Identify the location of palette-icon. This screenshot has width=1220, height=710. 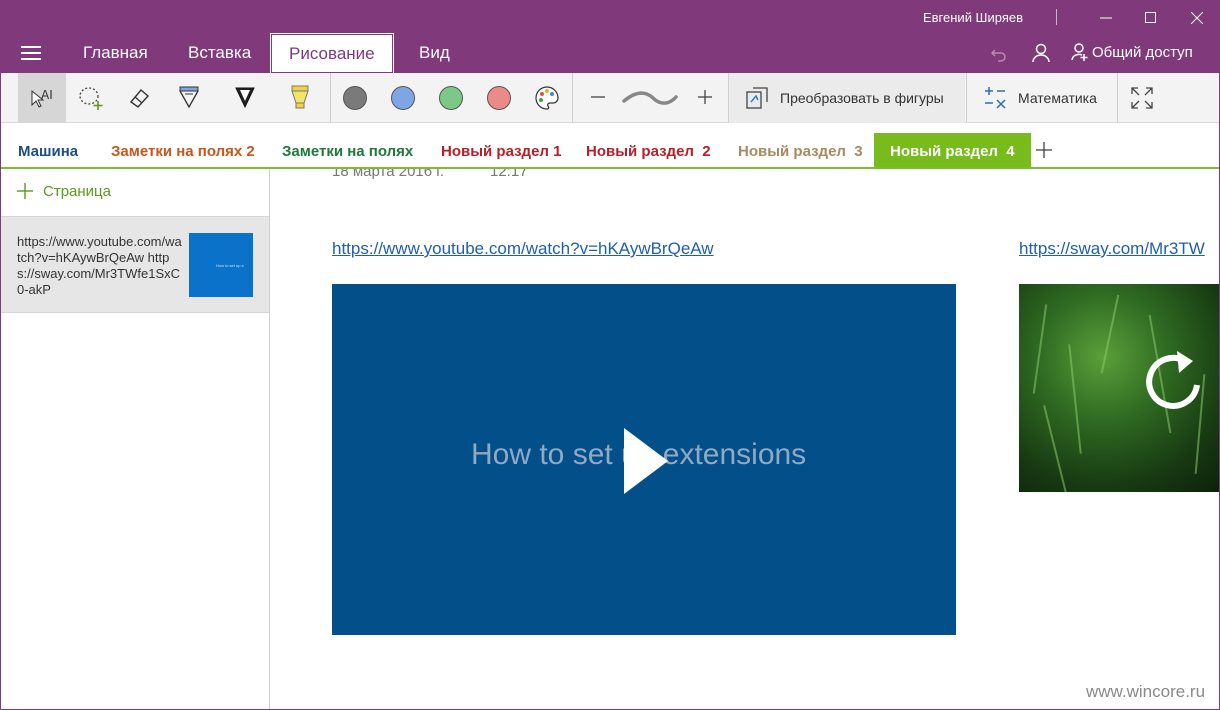
(547, 98).